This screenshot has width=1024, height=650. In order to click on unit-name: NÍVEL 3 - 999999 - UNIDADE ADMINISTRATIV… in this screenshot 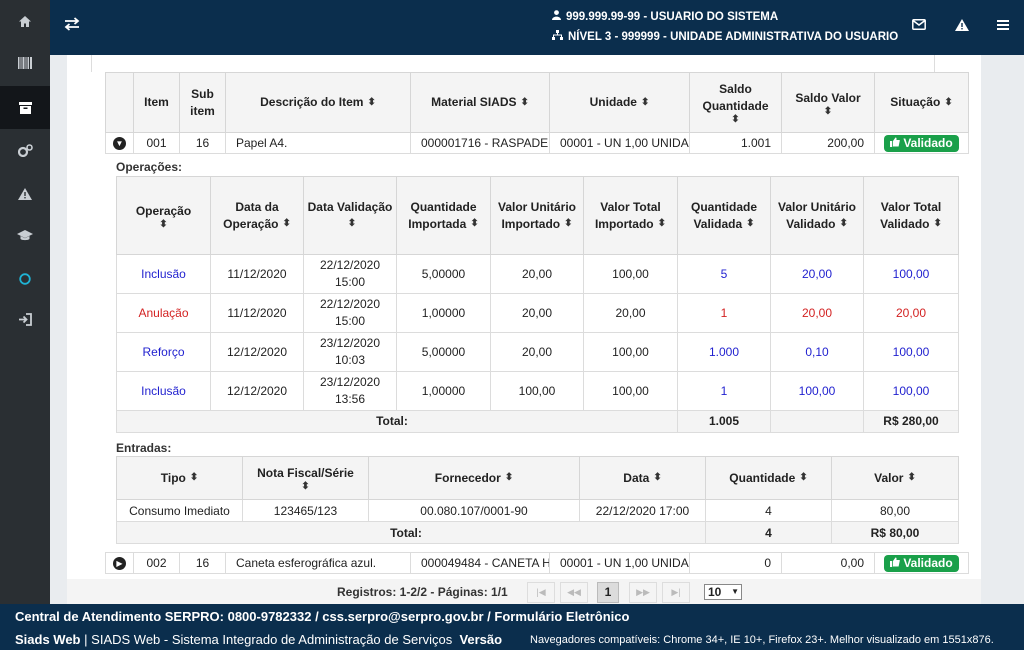, I will do `click(733, 36)`.